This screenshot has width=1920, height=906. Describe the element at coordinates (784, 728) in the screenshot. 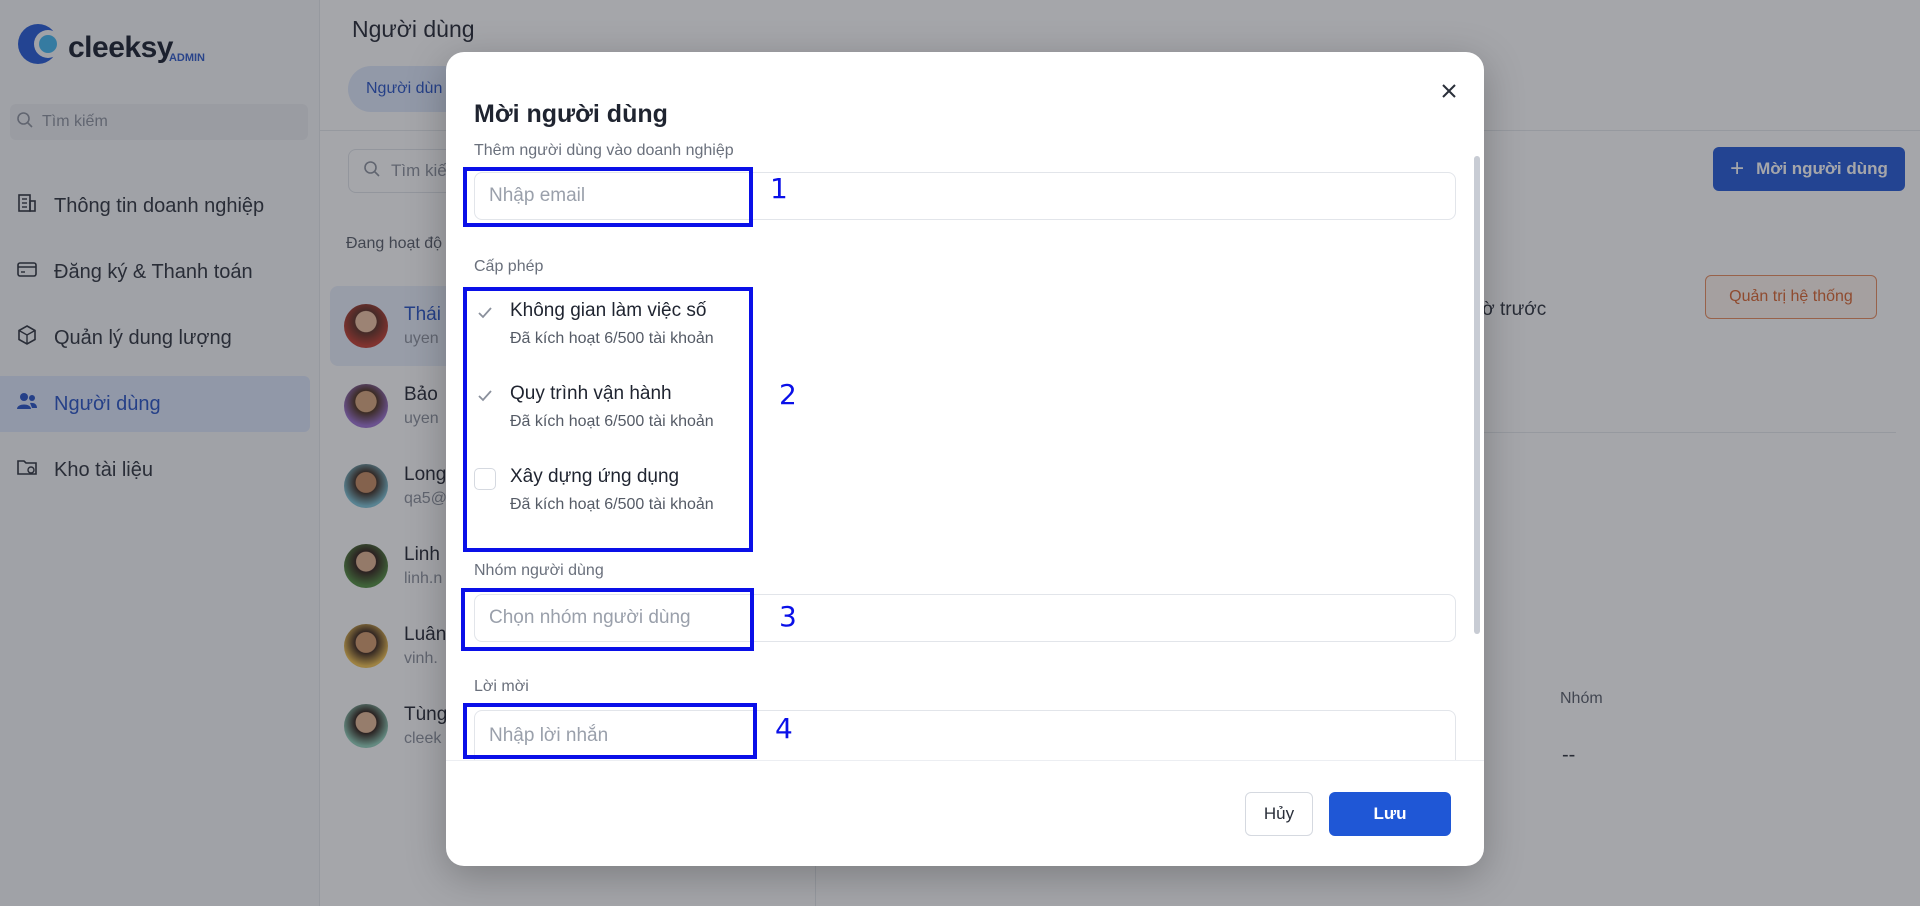

I see `annotation-label-4: 4` at that location.